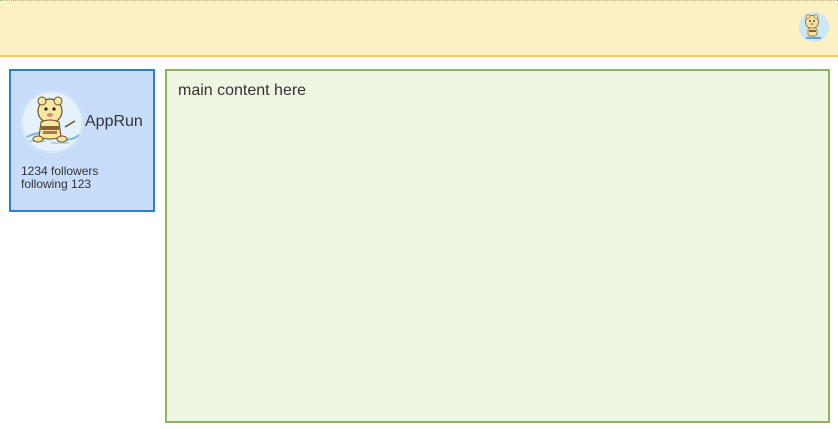 Image resolution: width=838 pixels, height=429 pixels. I want to click on profile-stats: 1234 followers following 123, so click(59, 178).